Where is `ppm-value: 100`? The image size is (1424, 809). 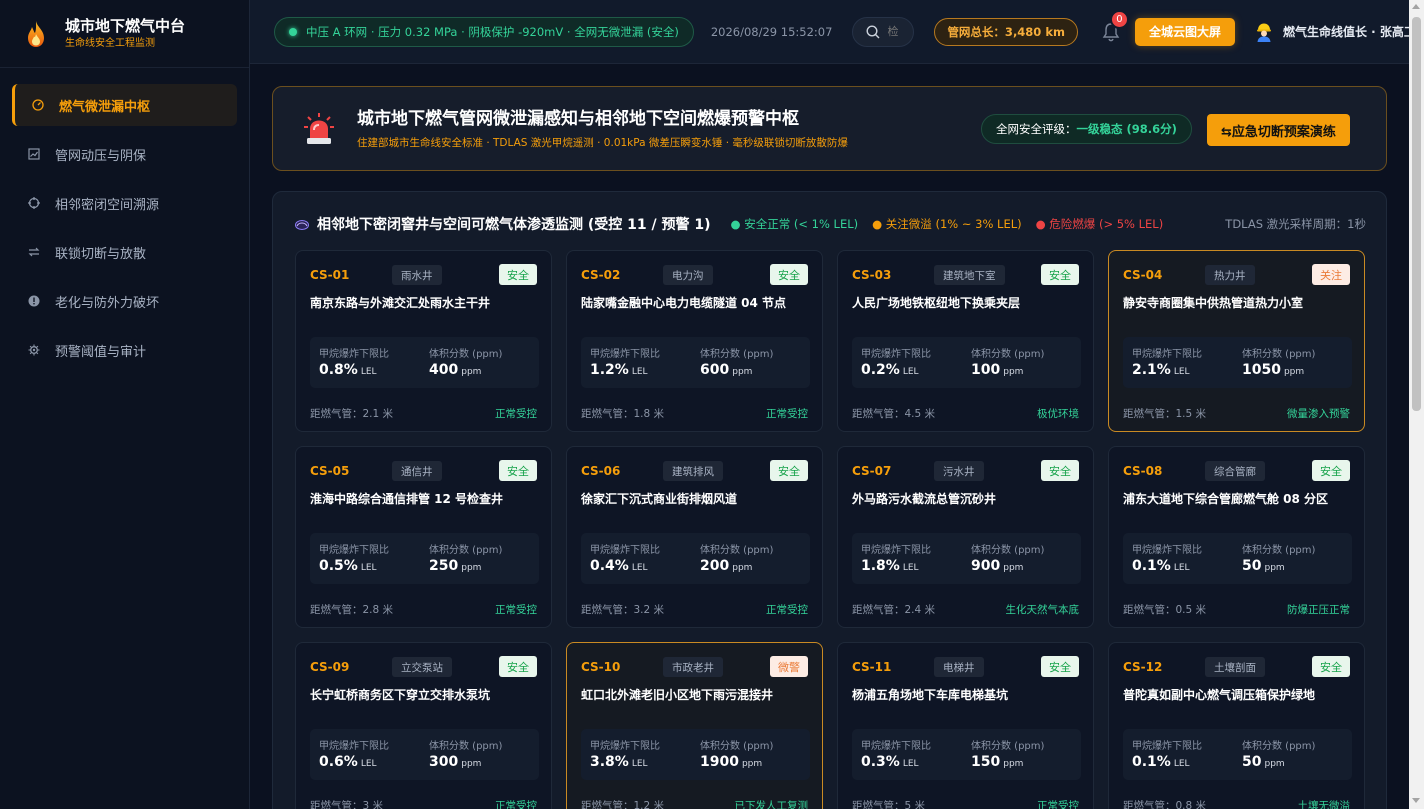
ppm-value: 100 is located at coordinates (986, 370).